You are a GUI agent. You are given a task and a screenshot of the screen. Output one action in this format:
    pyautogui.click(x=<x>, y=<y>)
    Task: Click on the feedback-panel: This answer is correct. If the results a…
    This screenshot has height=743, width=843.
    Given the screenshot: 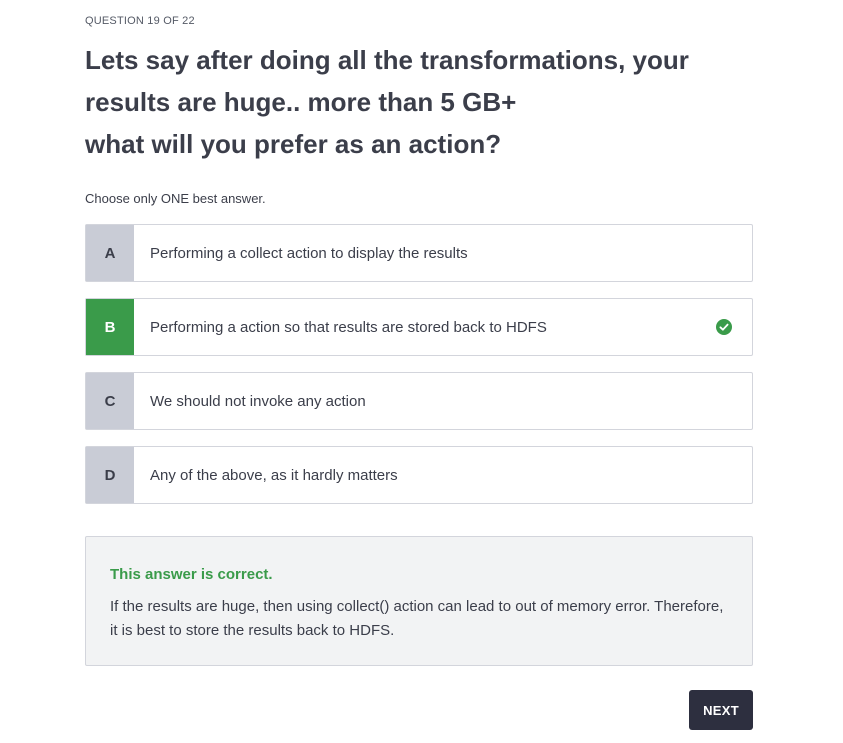 What is the action you would take?
    pyautogui.click(x=419, y=601)
    